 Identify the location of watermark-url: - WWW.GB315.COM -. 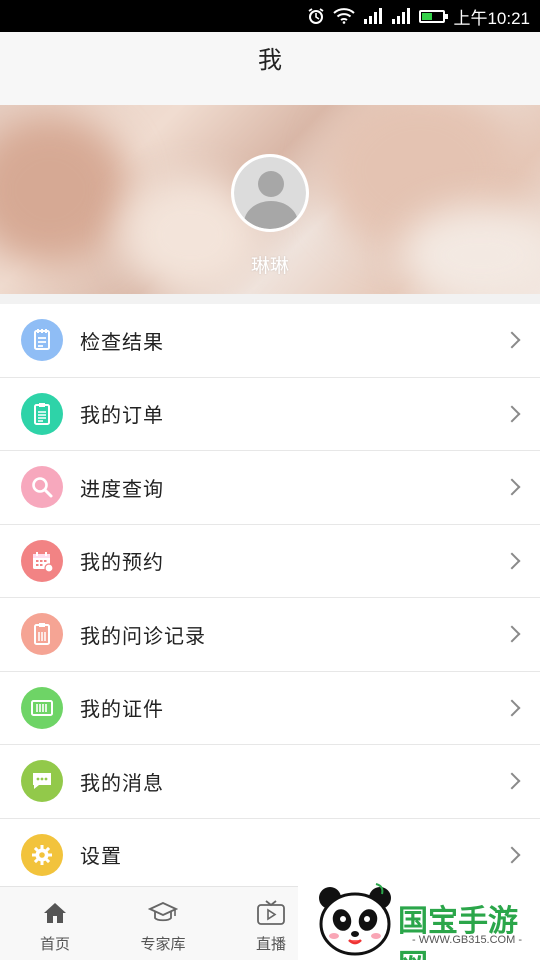
(467, 940).